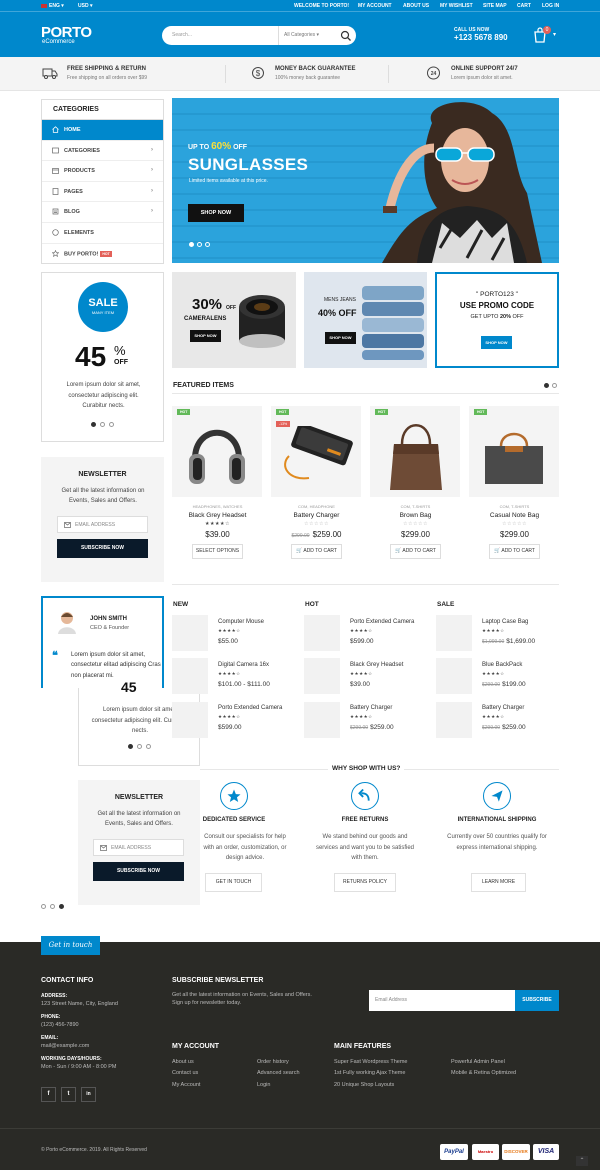 This screenshot has width=600, height=1170. I want to click on product-name: Brown Bag, so click(415, 515).